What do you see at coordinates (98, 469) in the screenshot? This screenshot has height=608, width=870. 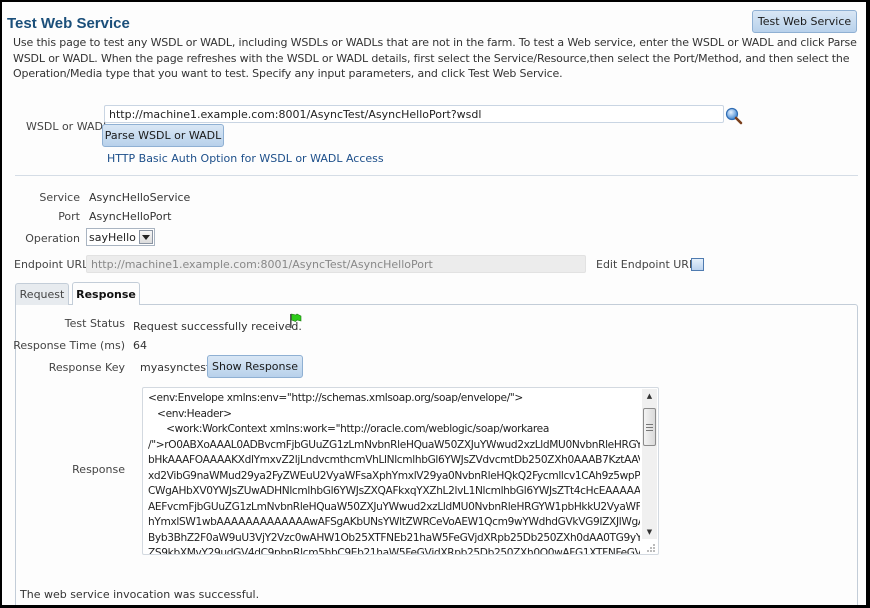 I see `response-label: Response` at bounding box center [98, 469].